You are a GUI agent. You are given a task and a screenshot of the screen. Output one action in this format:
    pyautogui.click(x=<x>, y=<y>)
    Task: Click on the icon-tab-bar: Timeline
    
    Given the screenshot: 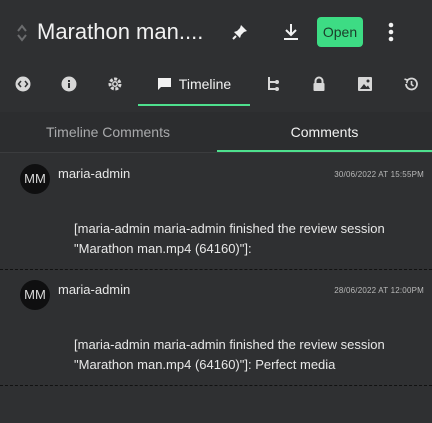 What is the action you would take?
    pyautogui.click(x=216, y=85)
    